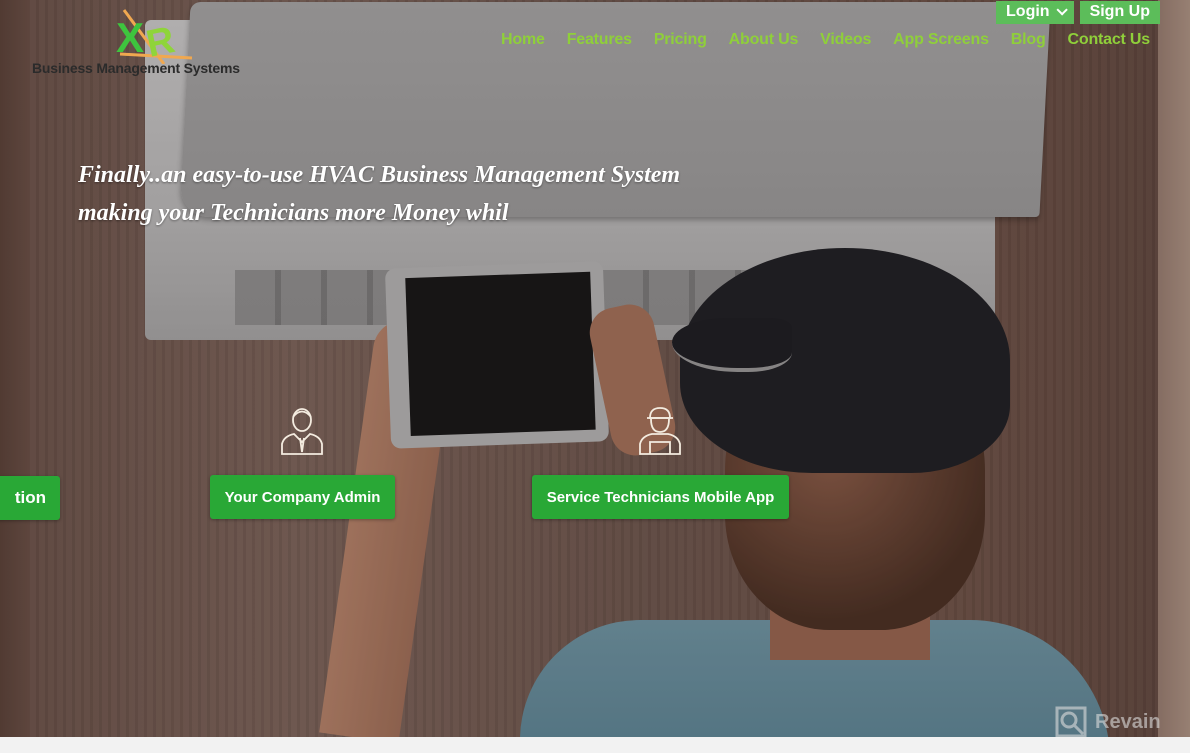  I want to click on svg-text: X, so click(130, 37).